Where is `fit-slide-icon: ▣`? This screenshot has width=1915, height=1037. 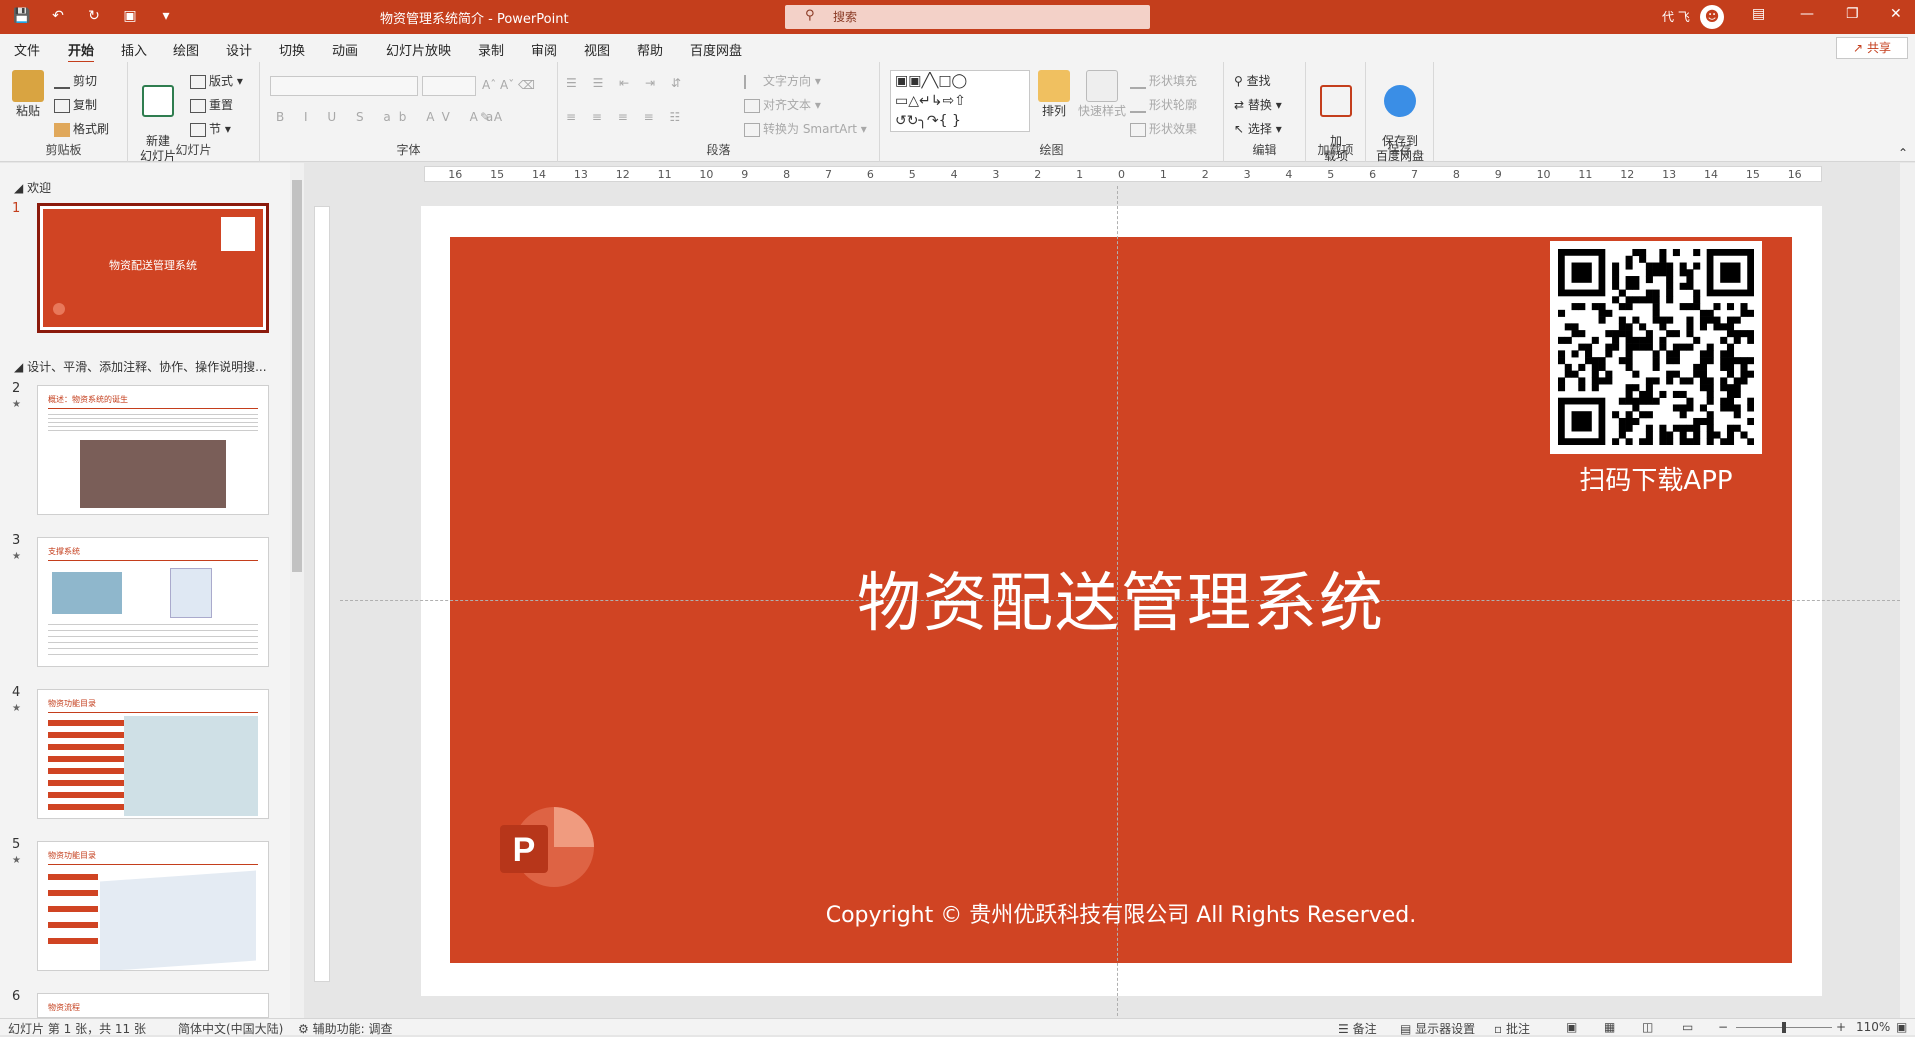
fit-slide-icon: ▣ is located at coordinates (1901, 1027).